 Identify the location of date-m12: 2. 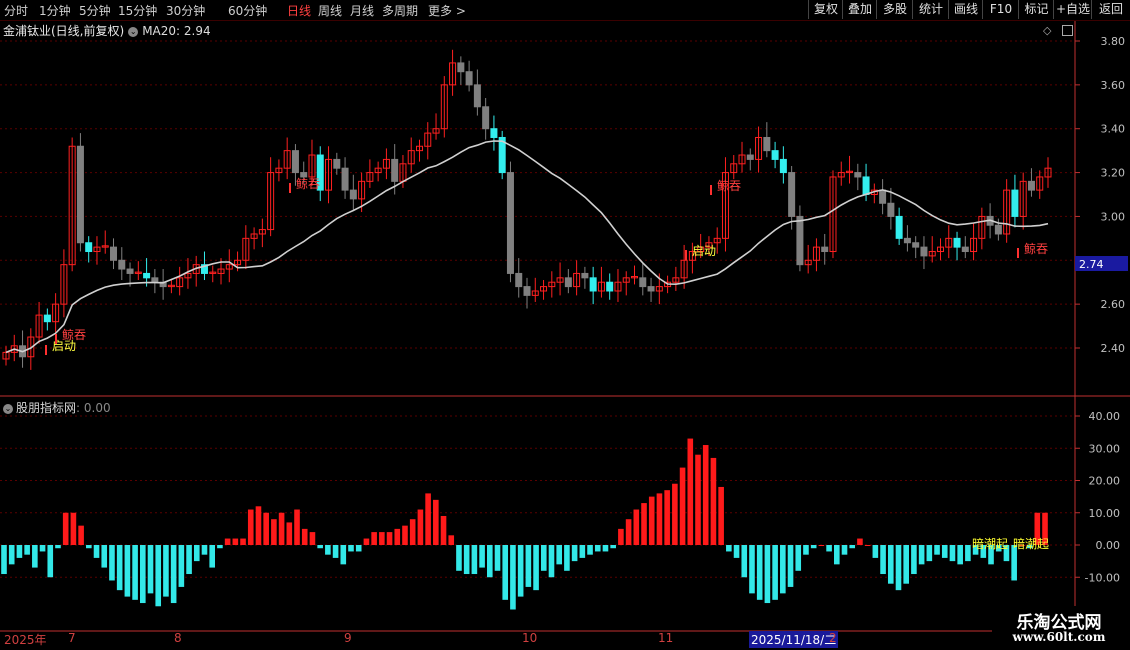
(833, 638).